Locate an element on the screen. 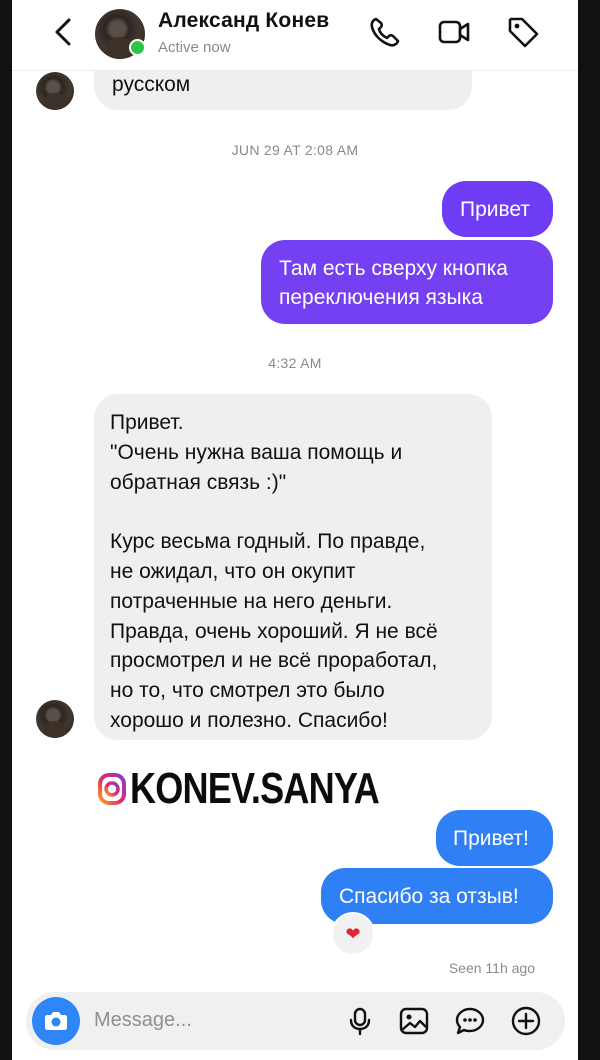 This screenshot has height=1060, width=600. instagram-watermark: KONEV.SANYA is located at coordinates (266, 789).